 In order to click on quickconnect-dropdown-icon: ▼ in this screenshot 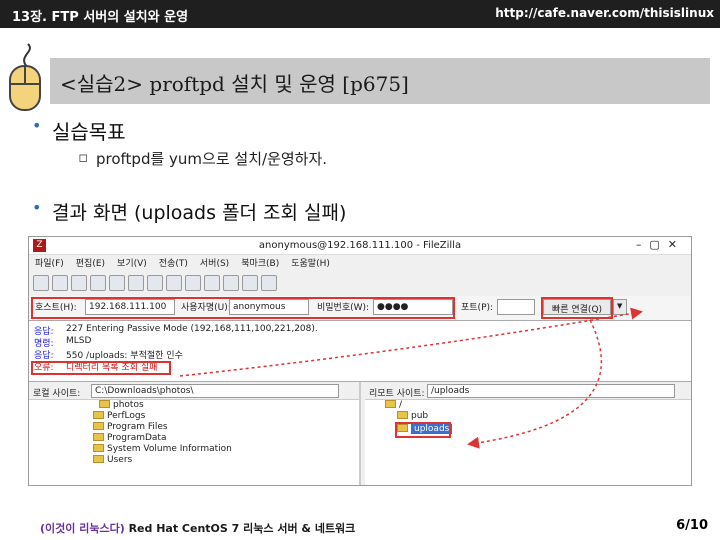, I will do `click(620, 307)`.